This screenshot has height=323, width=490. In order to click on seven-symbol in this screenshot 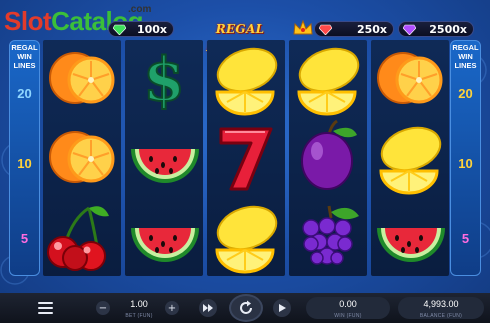, I will do `click(246, 158)`.